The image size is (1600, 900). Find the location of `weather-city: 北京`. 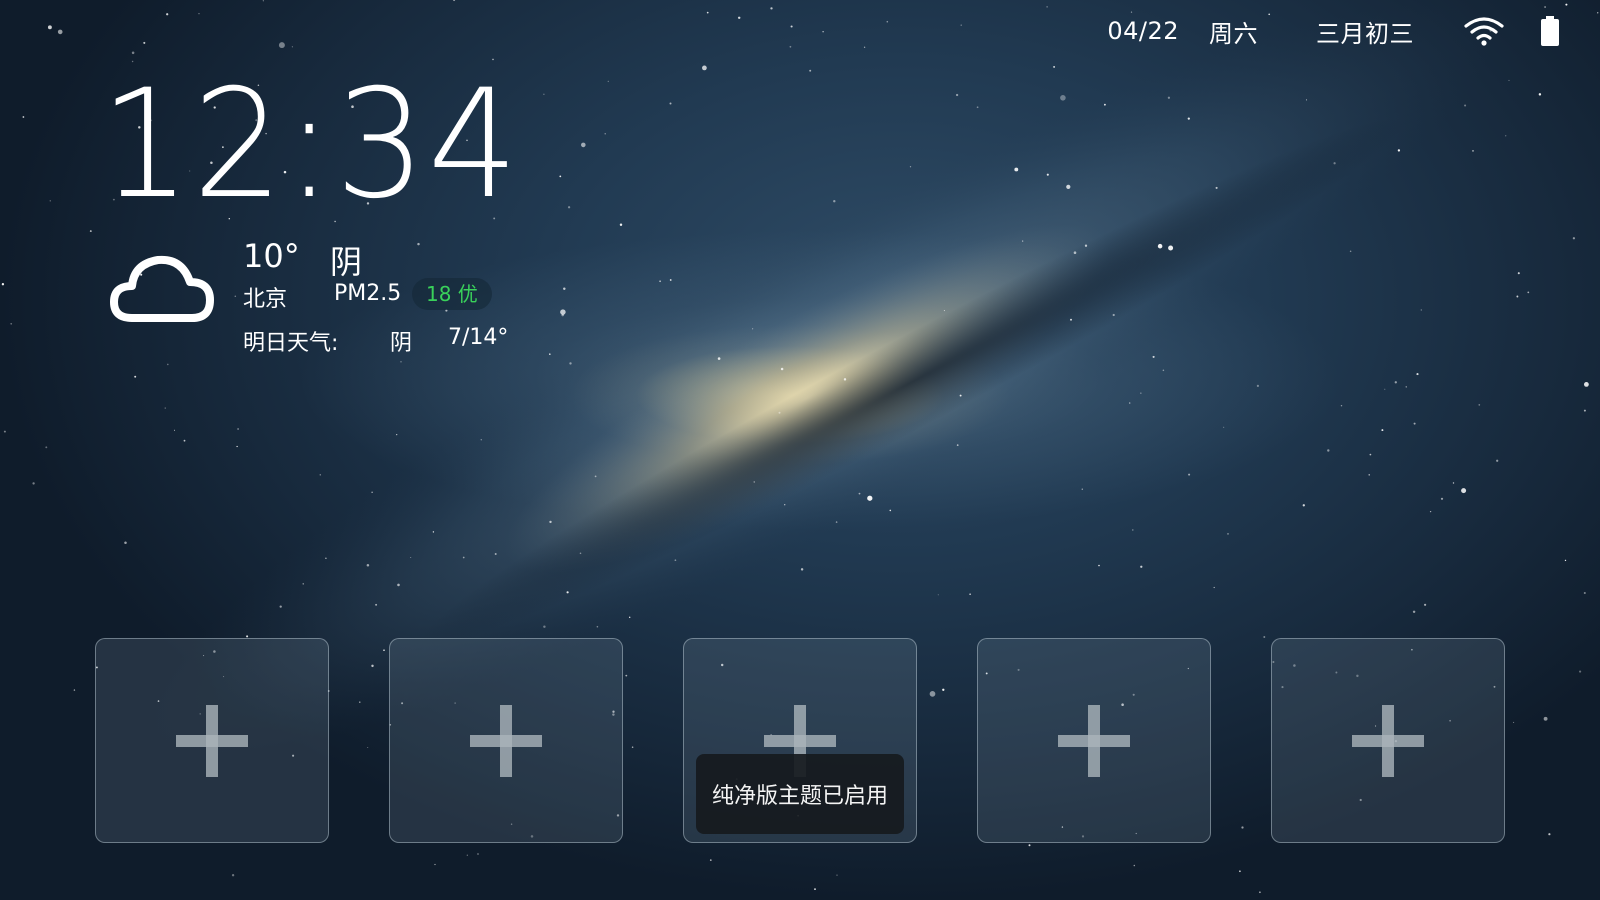

weather-city: 北京 is located at coordinates (265, 299).